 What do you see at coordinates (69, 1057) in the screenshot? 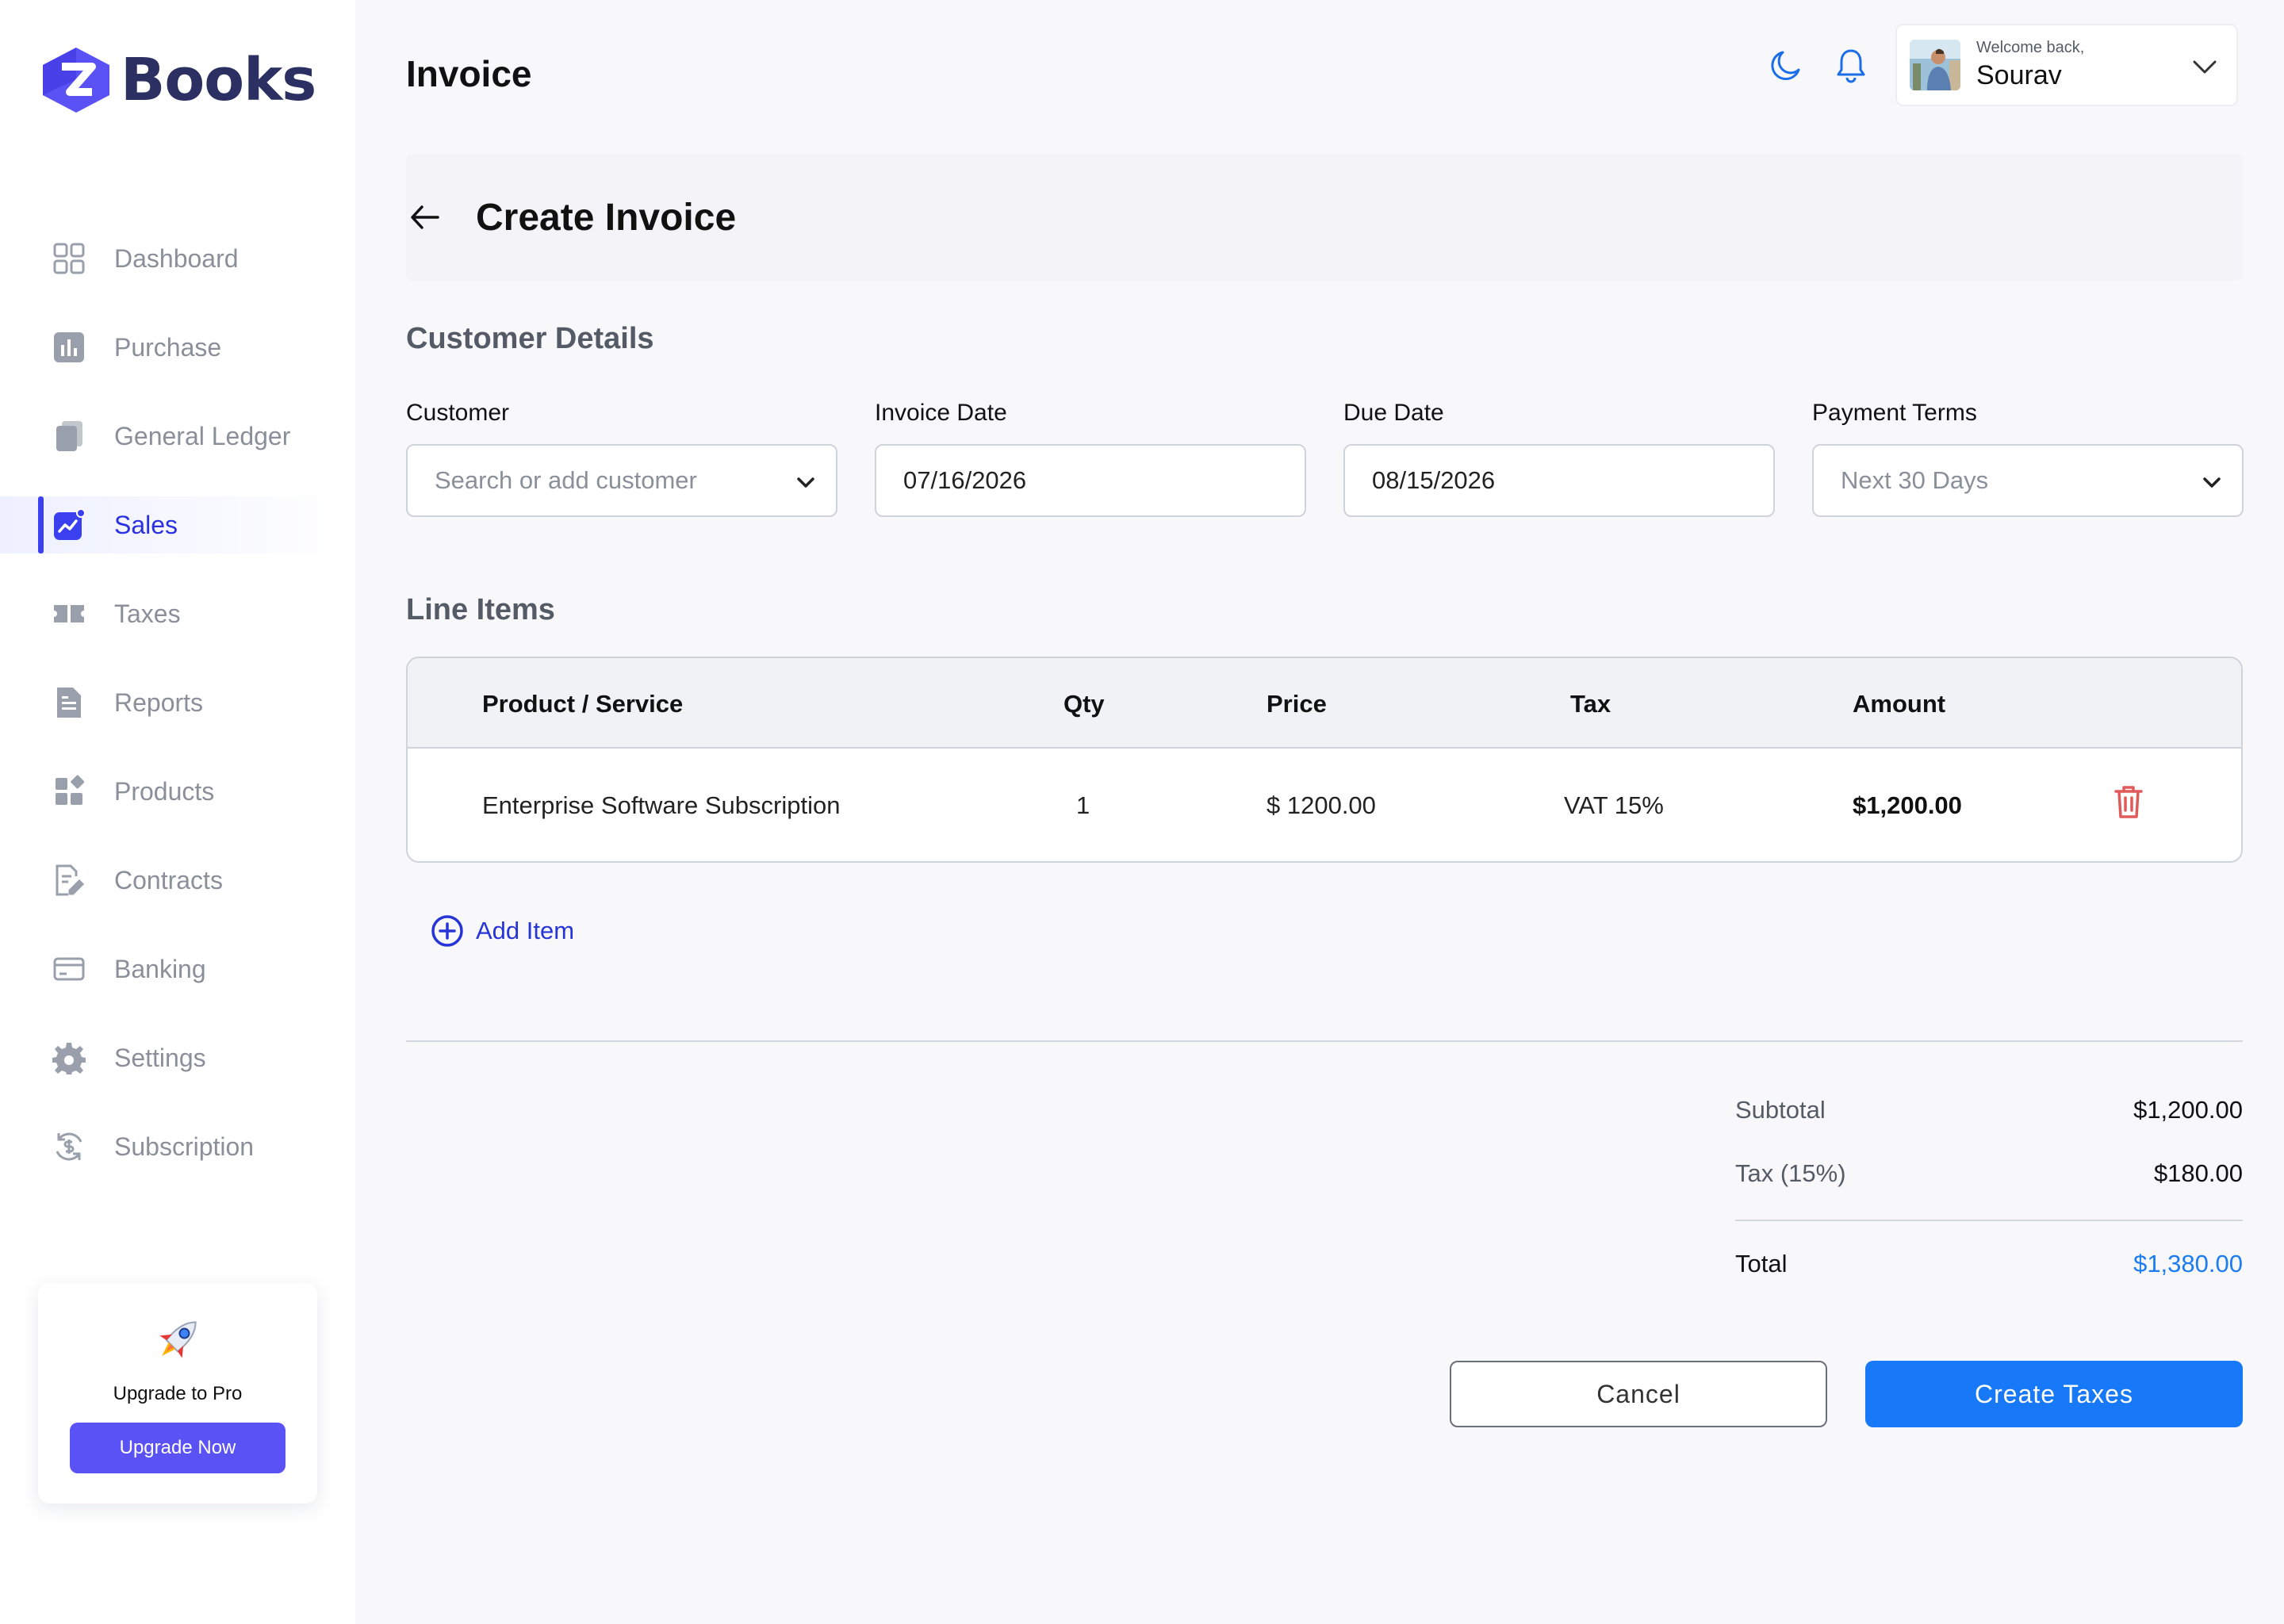
I see `gear-icon` at bounding box center [69, 1057].